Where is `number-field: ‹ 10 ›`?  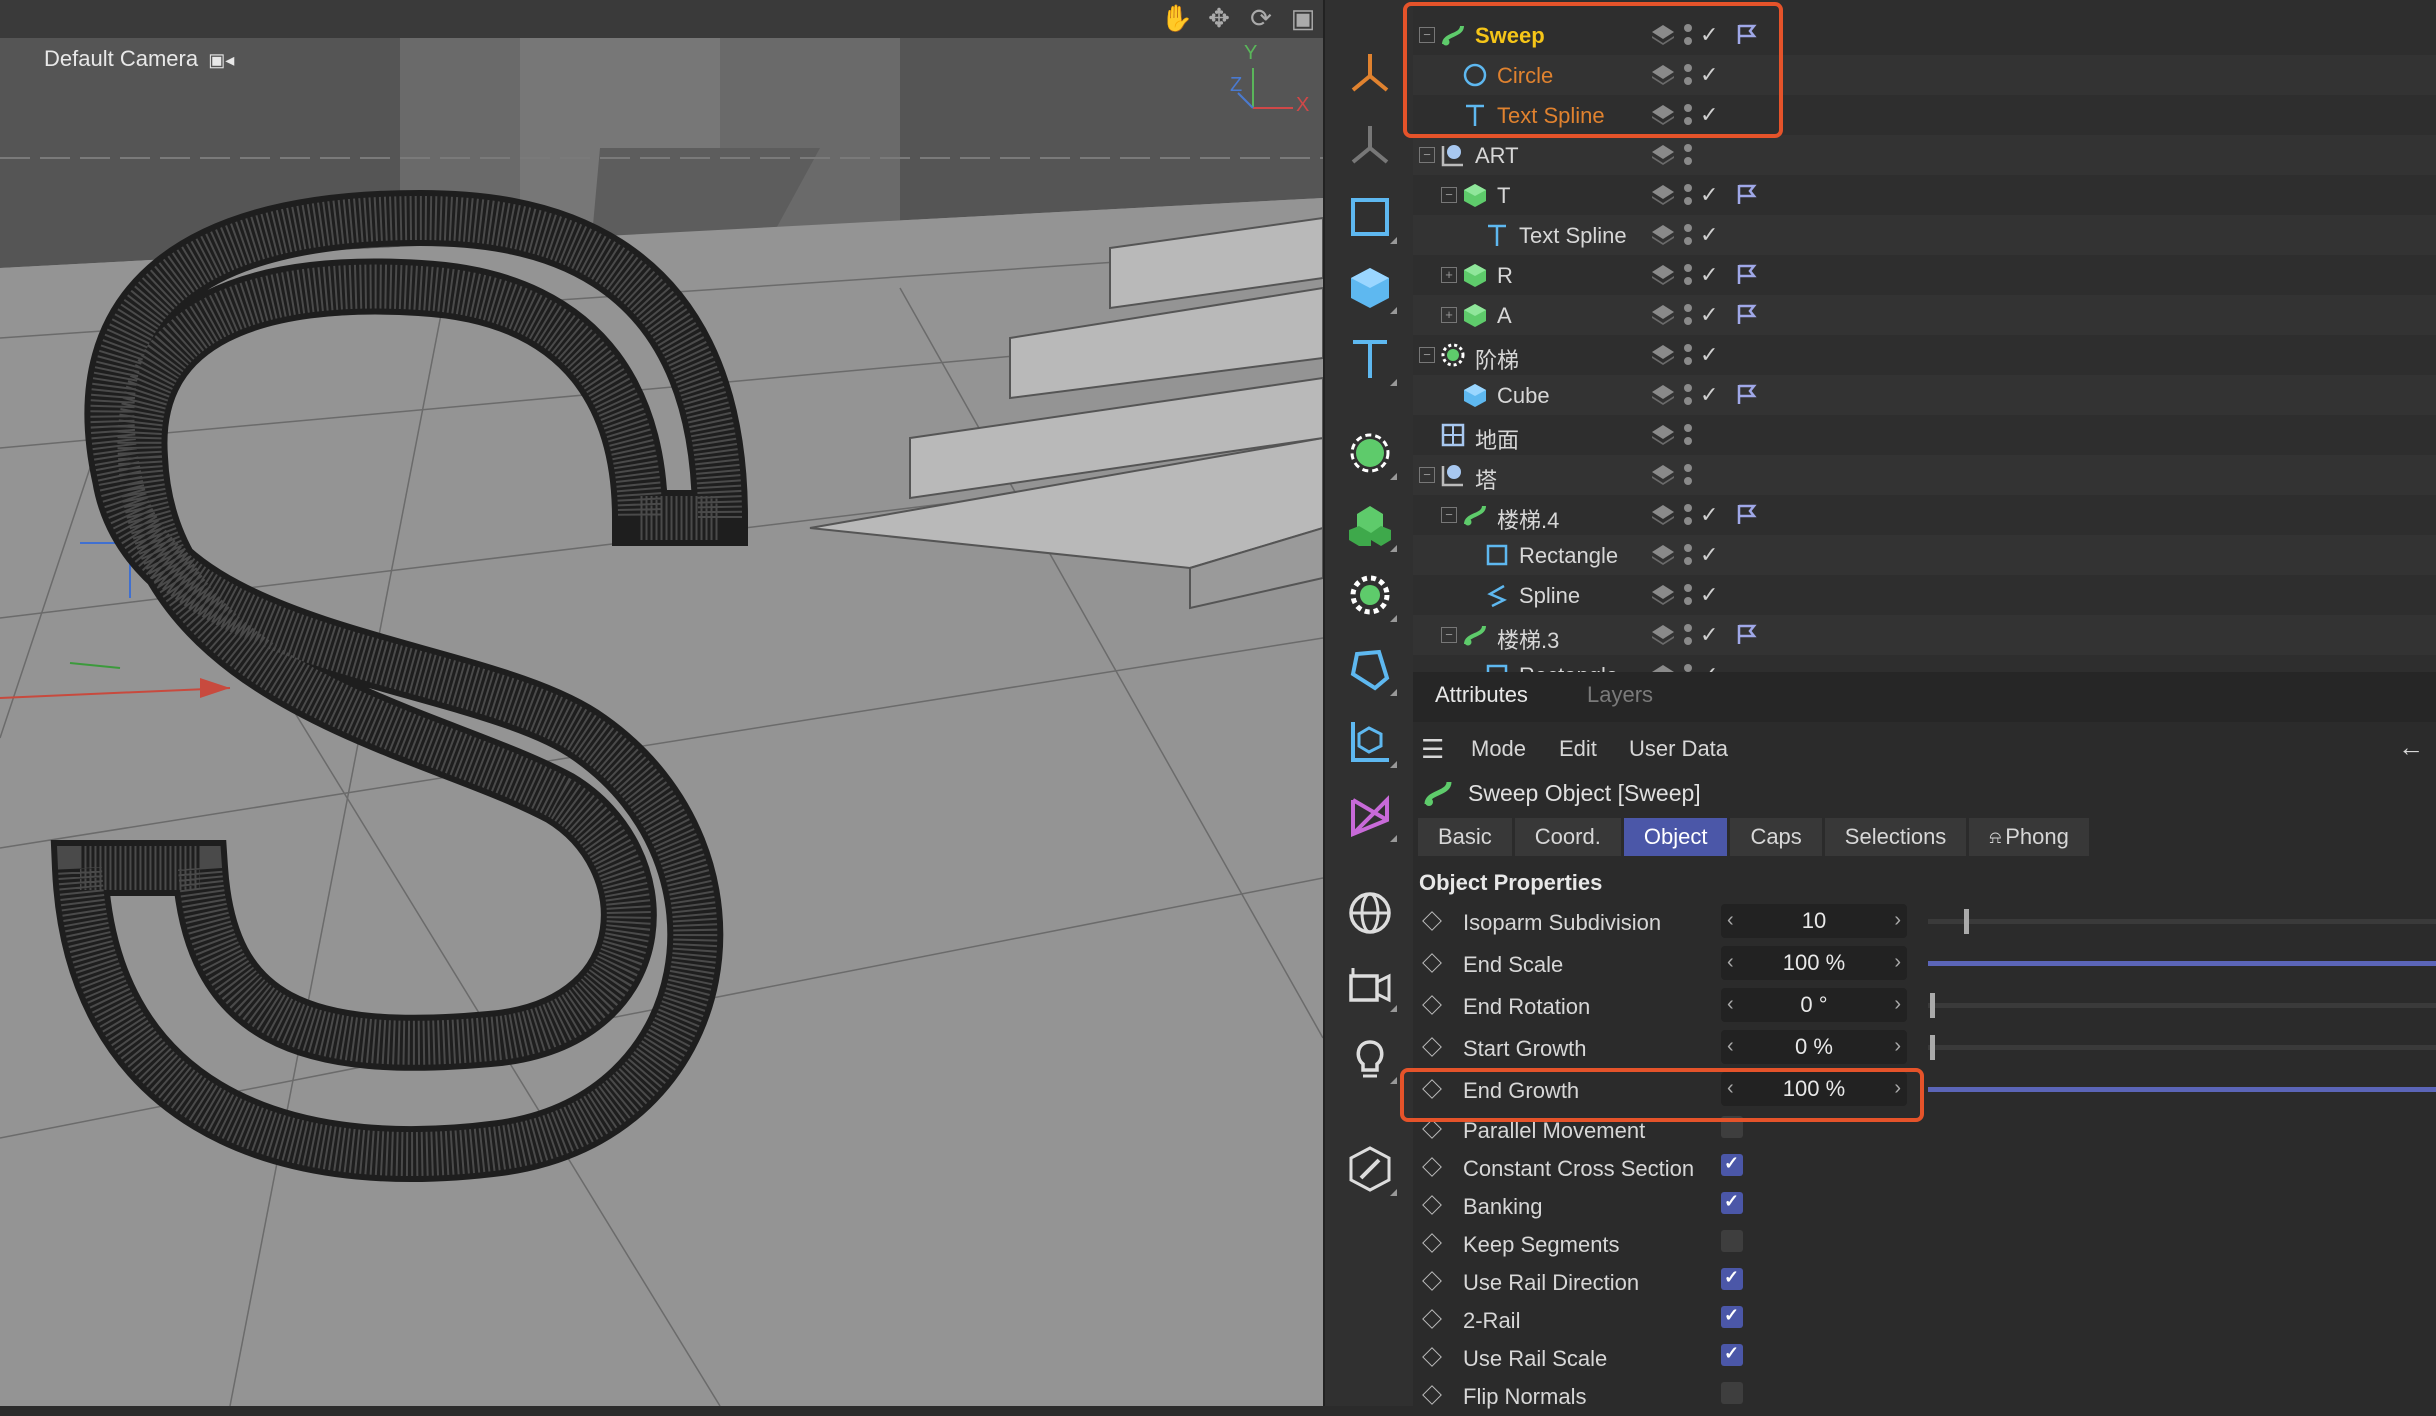 number-field: ‹ 10 › is located at coordinates (1814, 921).